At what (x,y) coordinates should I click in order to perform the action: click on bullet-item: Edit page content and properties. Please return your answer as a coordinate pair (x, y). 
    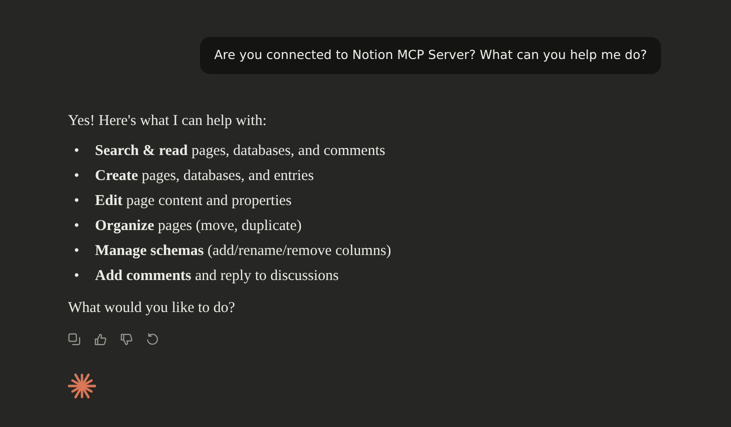
    Looking at the image, I should click on (193, 201).